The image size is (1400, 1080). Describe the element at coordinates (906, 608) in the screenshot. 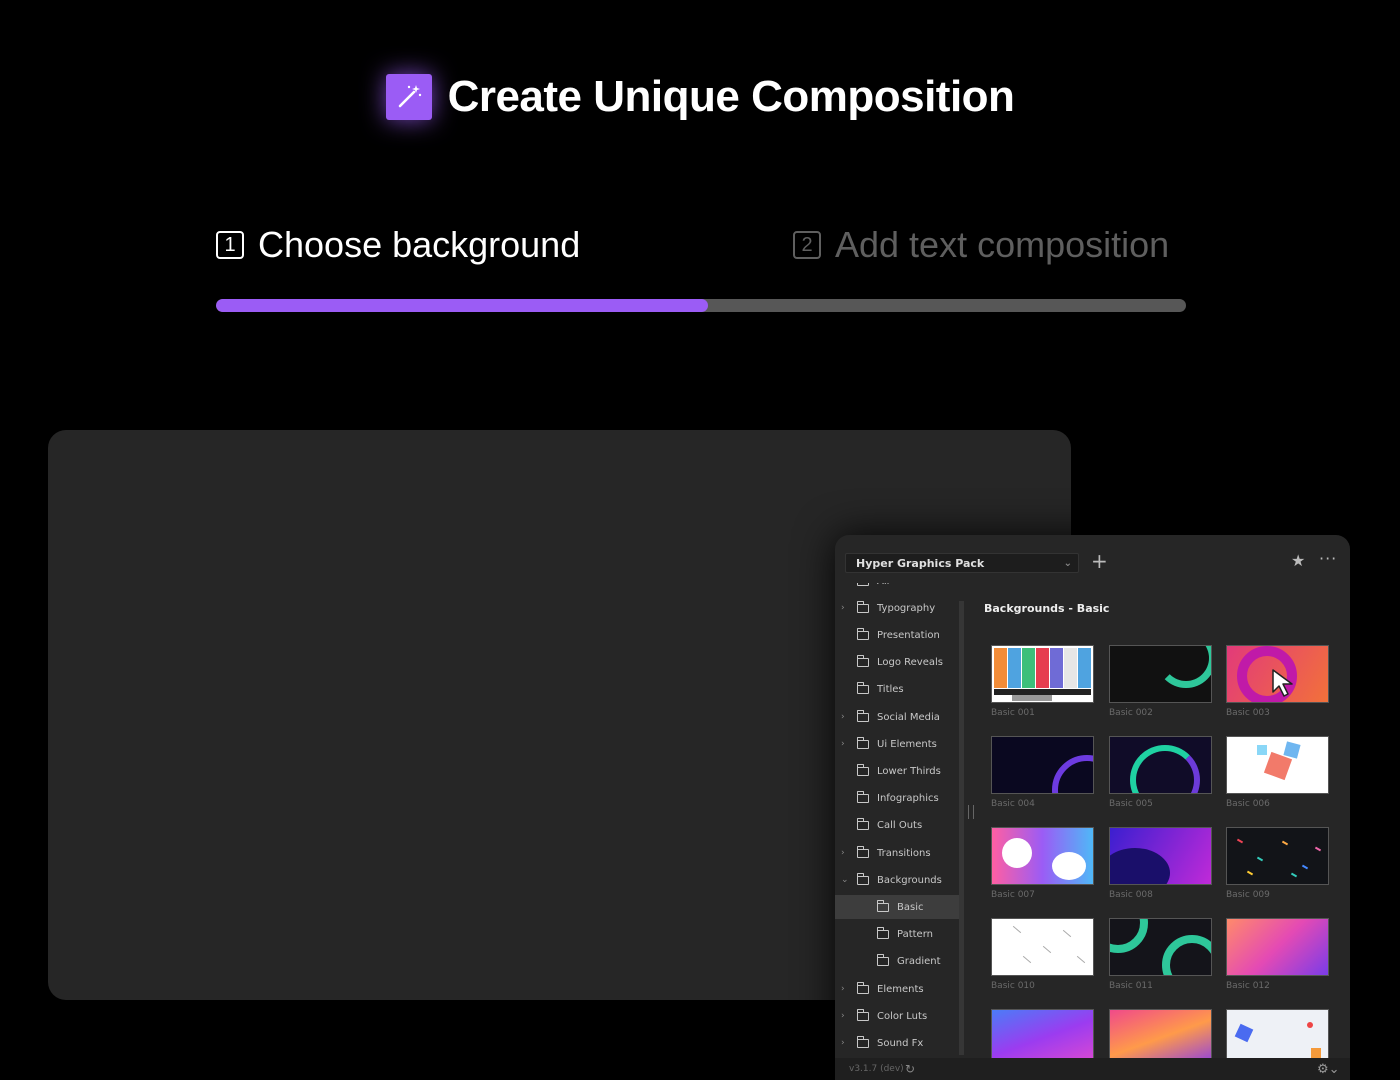

I see `tree-item-label: Typography` at that location.